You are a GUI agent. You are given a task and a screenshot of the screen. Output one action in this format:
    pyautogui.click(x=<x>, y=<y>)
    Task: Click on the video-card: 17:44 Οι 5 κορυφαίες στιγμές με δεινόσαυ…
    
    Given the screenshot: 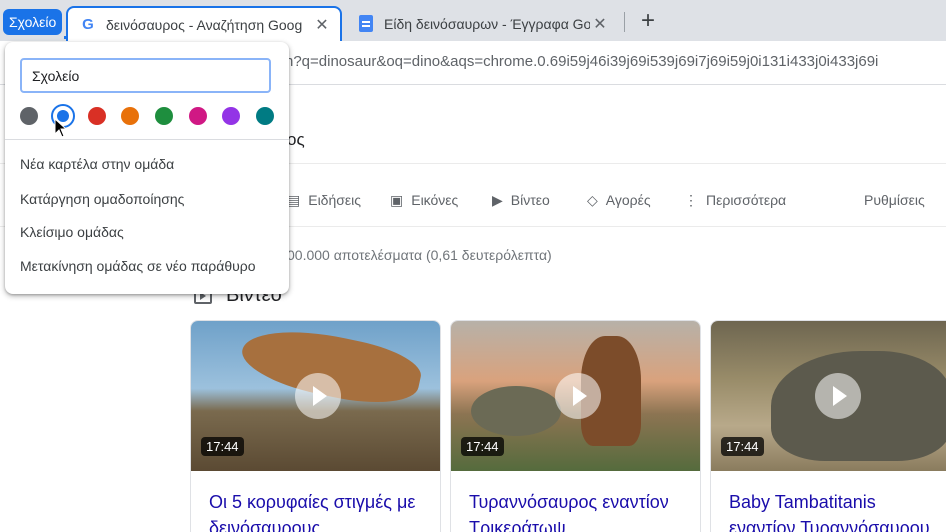 What is the action you would take?
    pyautogui.click(x=315, y=426)
    